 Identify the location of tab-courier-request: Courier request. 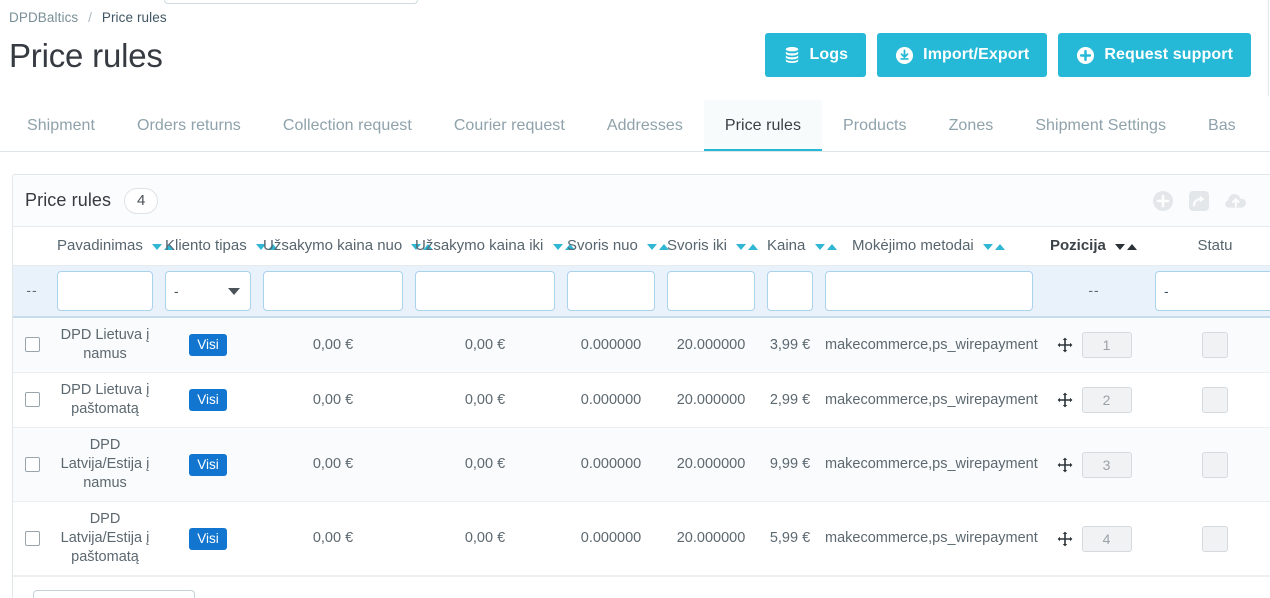
(509, 125).